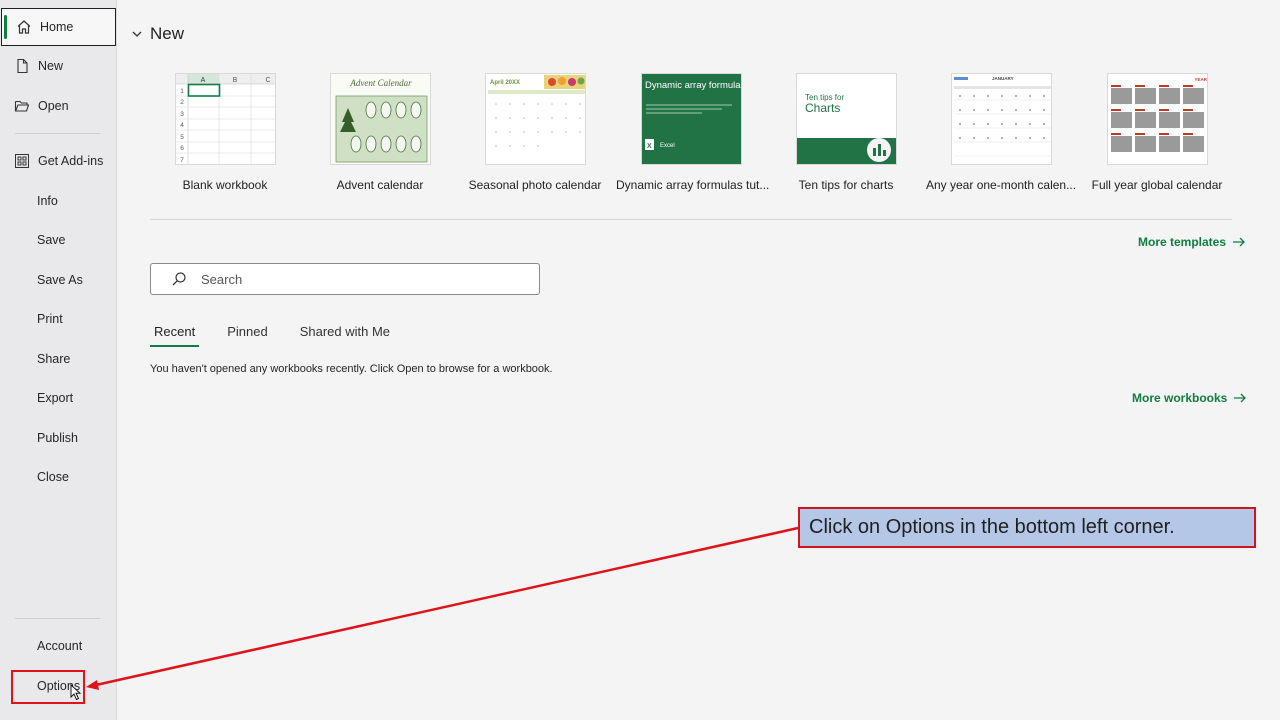 The image size is (1280, 720). I want to click on tab-shared-with-me: Shared with Me, so click(345, 335).